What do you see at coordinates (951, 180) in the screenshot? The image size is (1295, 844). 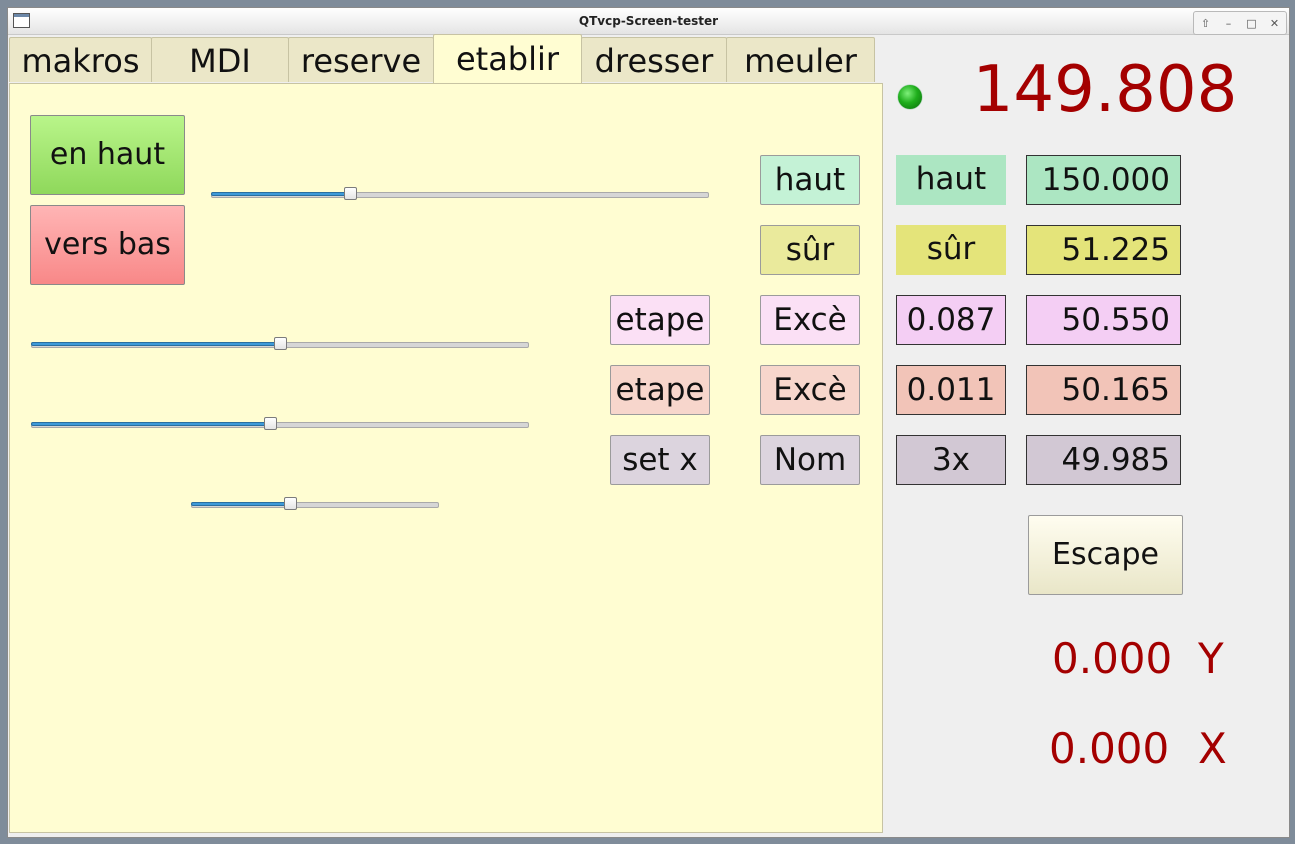 I see `haut-label: haut` at bounding box center [951, 180].